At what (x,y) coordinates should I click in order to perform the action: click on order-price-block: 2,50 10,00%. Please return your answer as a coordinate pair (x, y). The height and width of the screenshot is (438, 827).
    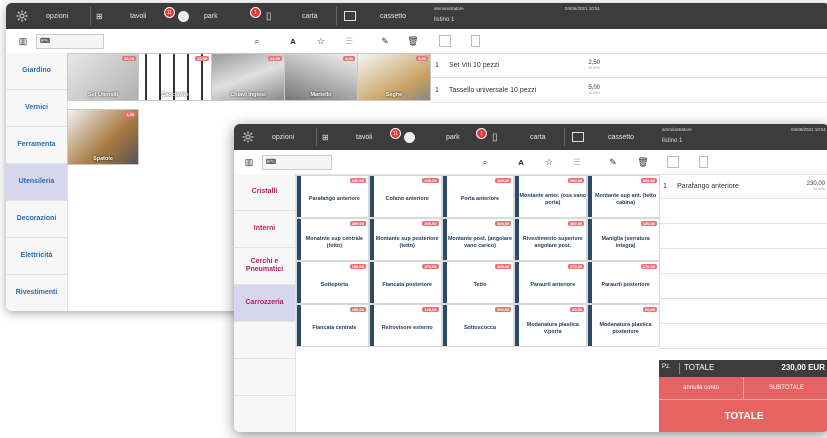
    Looking at the image, I should click on (594, 65).